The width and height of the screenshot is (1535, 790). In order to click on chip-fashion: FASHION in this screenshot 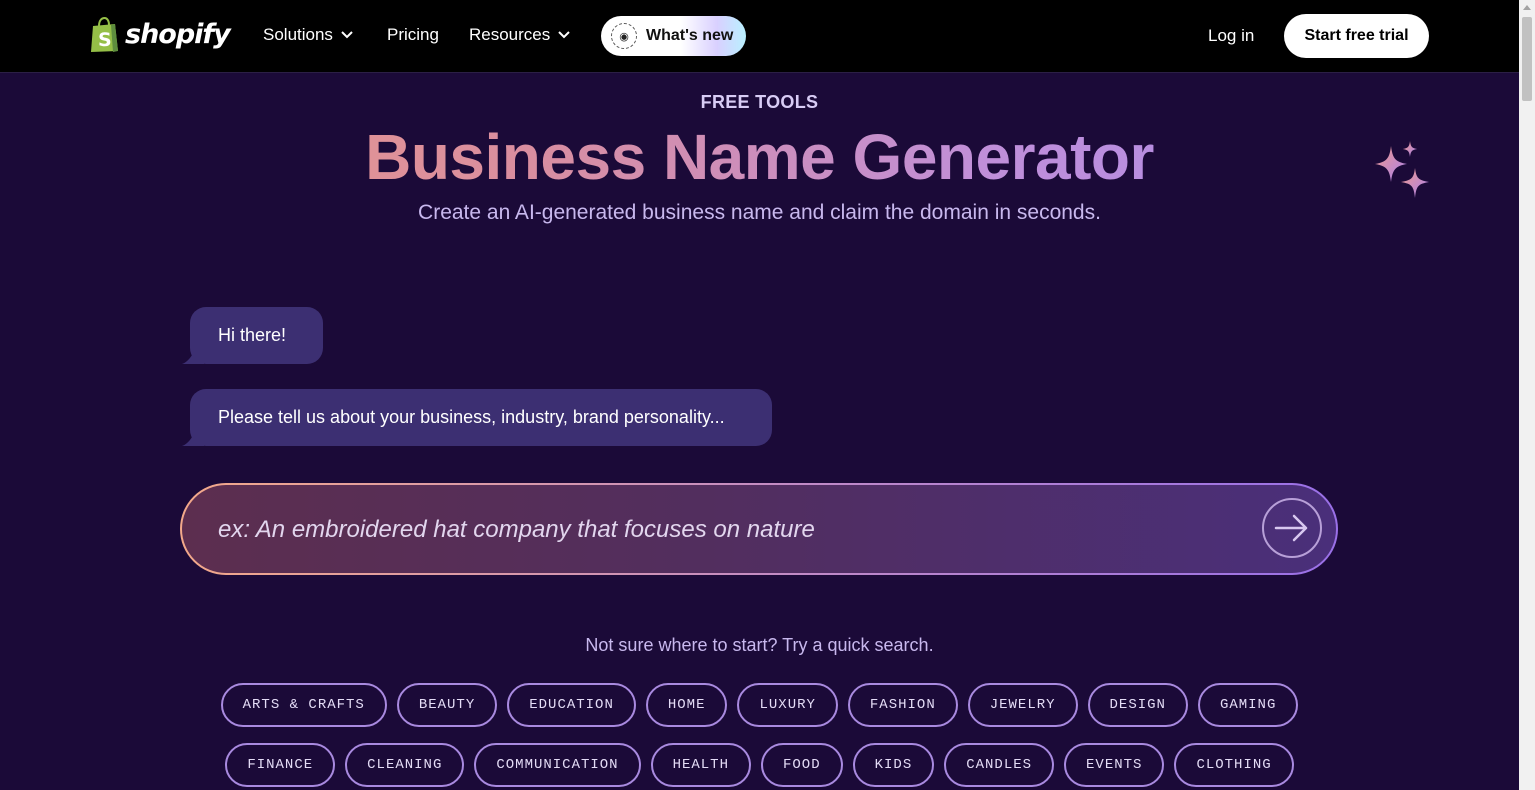, I will do `click(902, 705)`.